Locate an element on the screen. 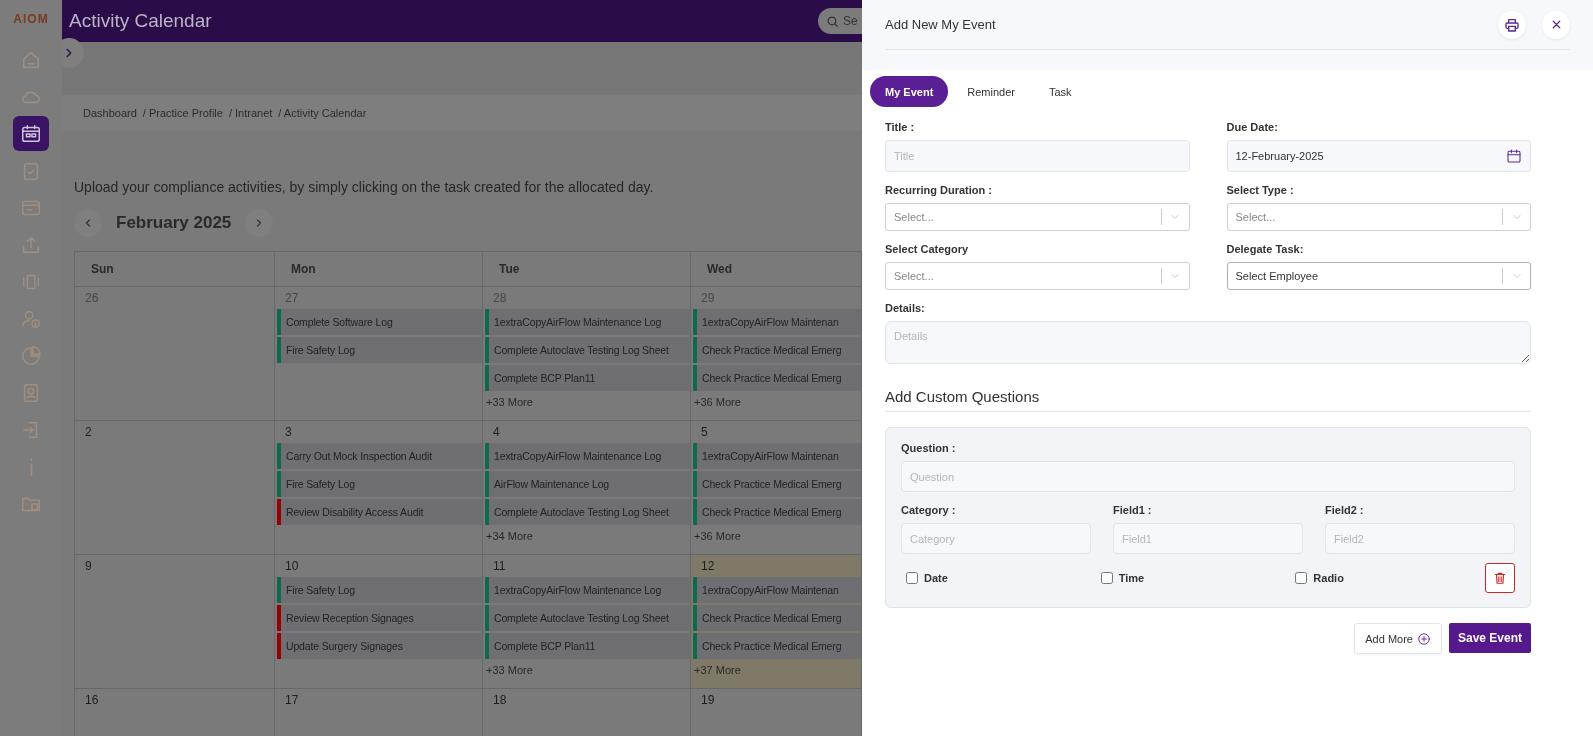  question-field: Question is located at coordinates (1208, 476).